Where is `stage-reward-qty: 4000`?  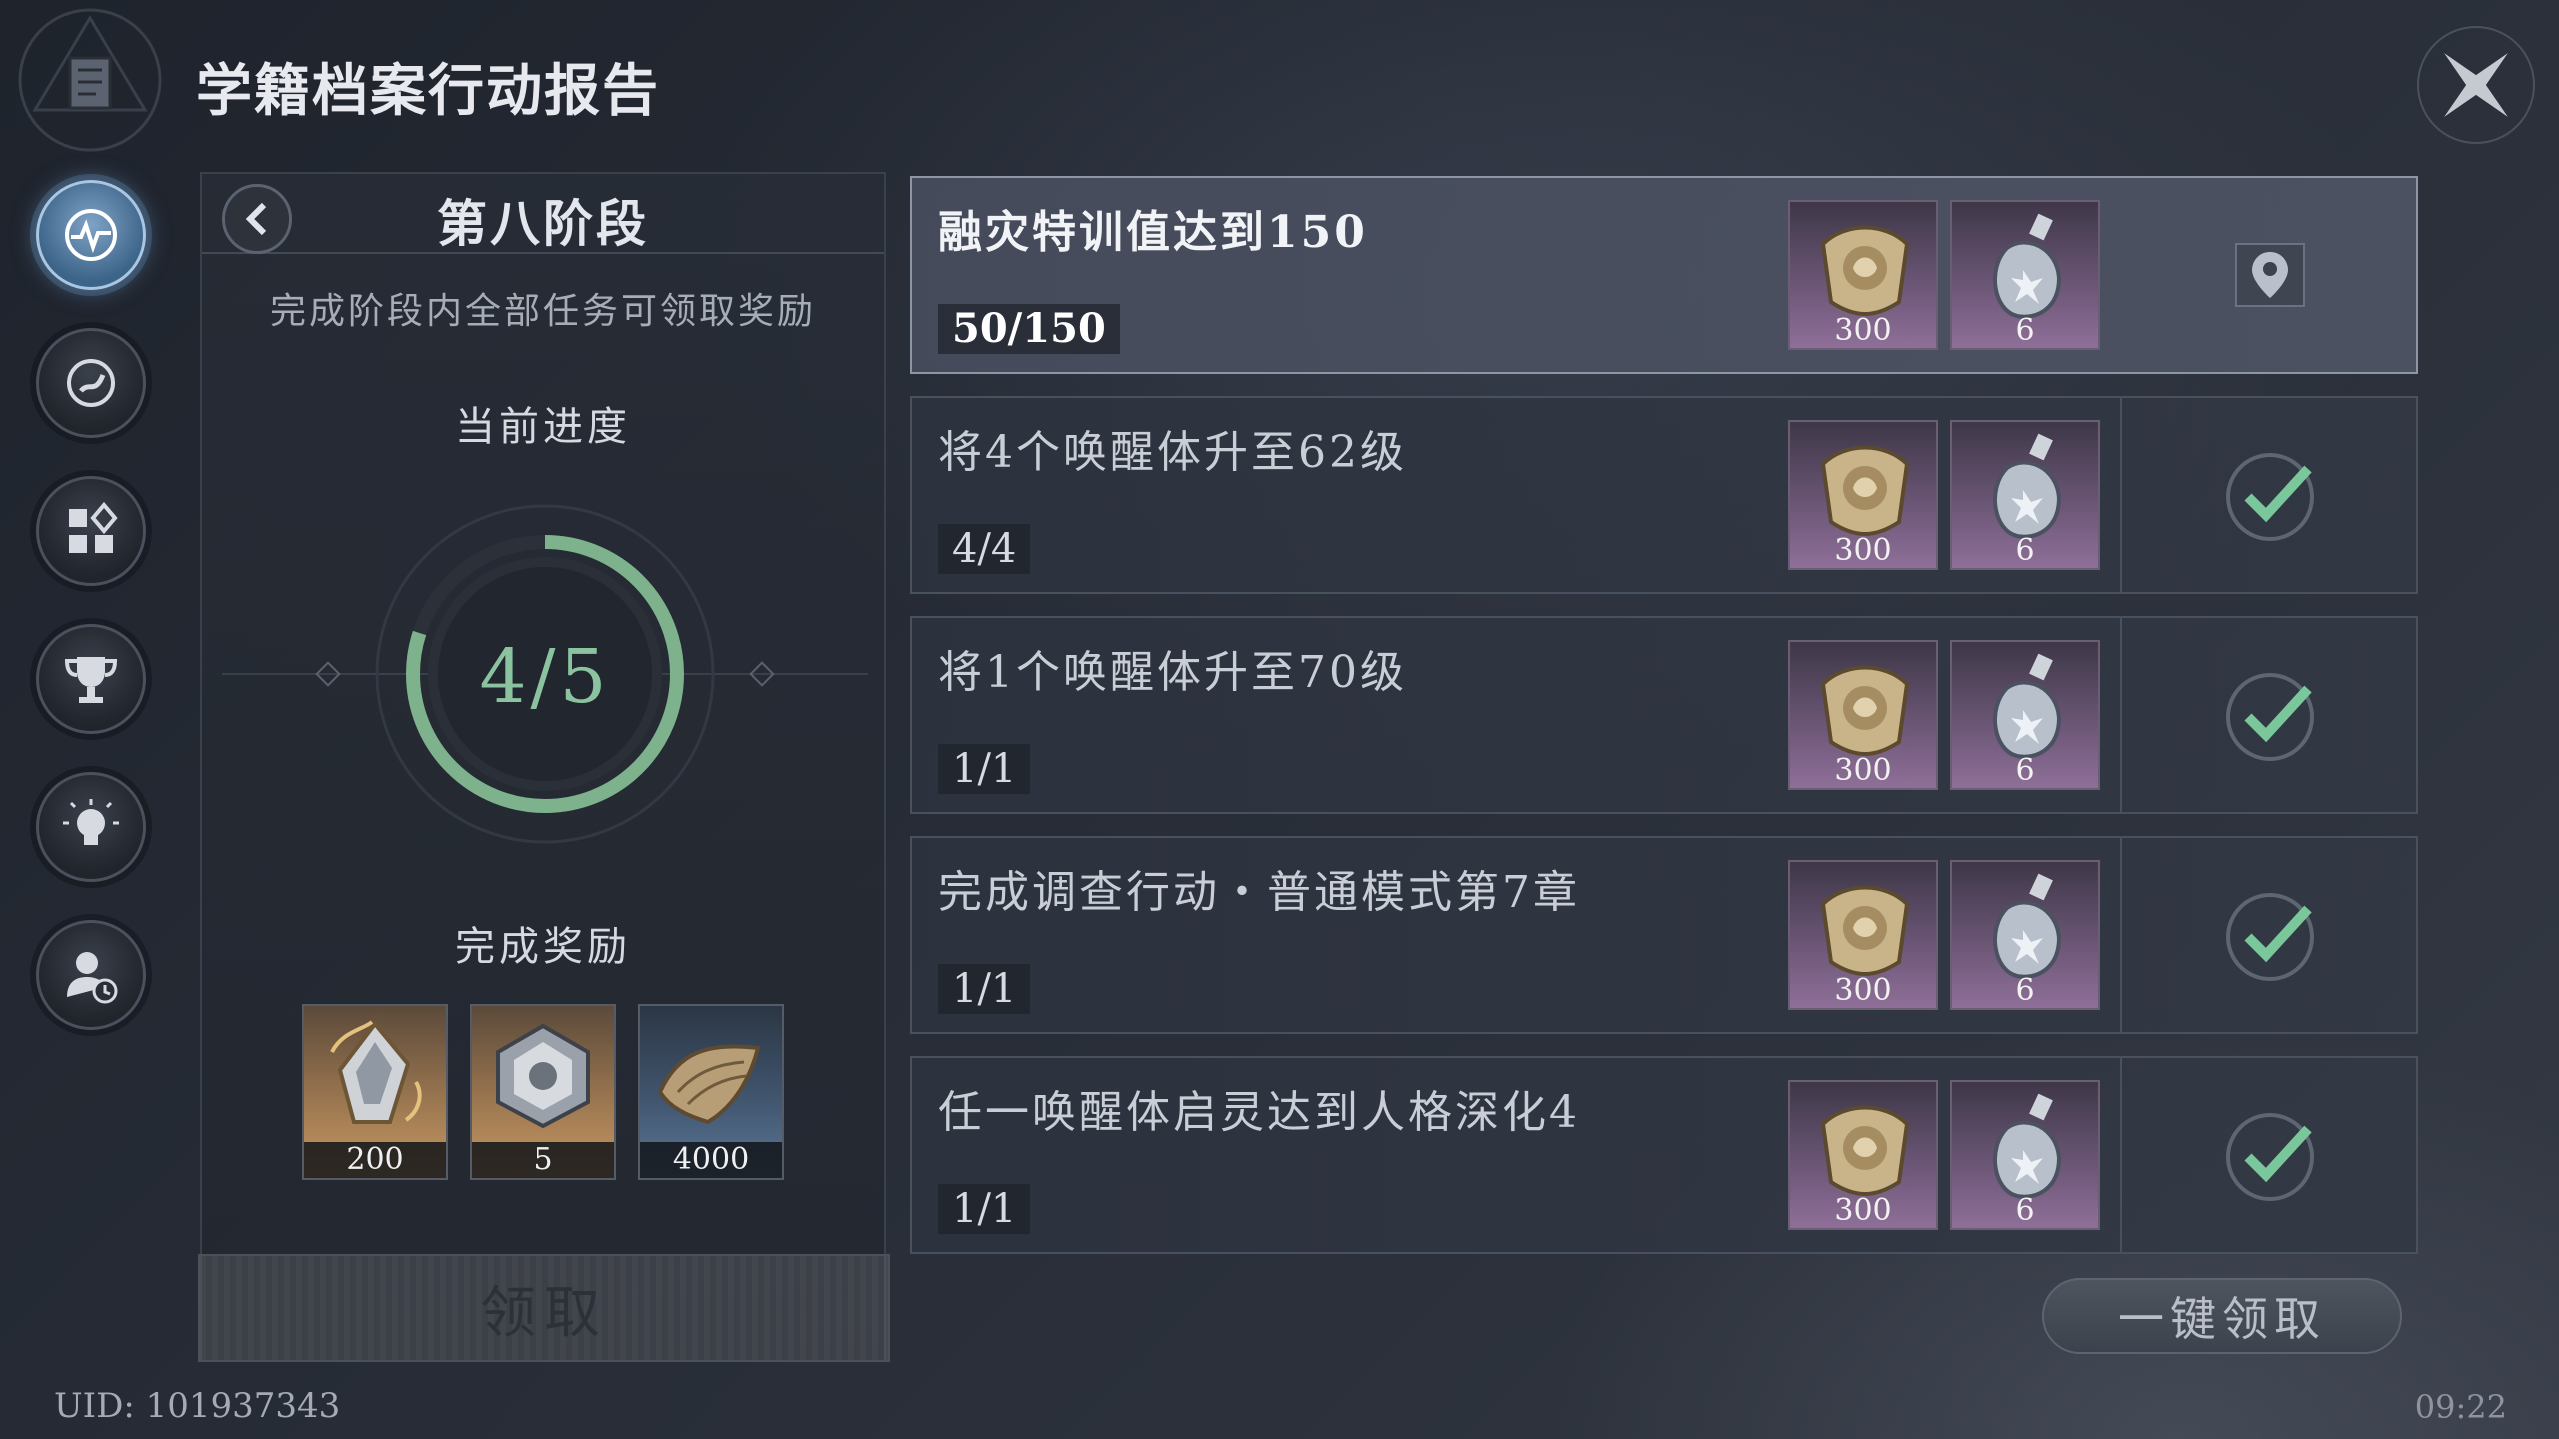 stage-reward-qty: 4000 is located at coordinates (711, 1160).